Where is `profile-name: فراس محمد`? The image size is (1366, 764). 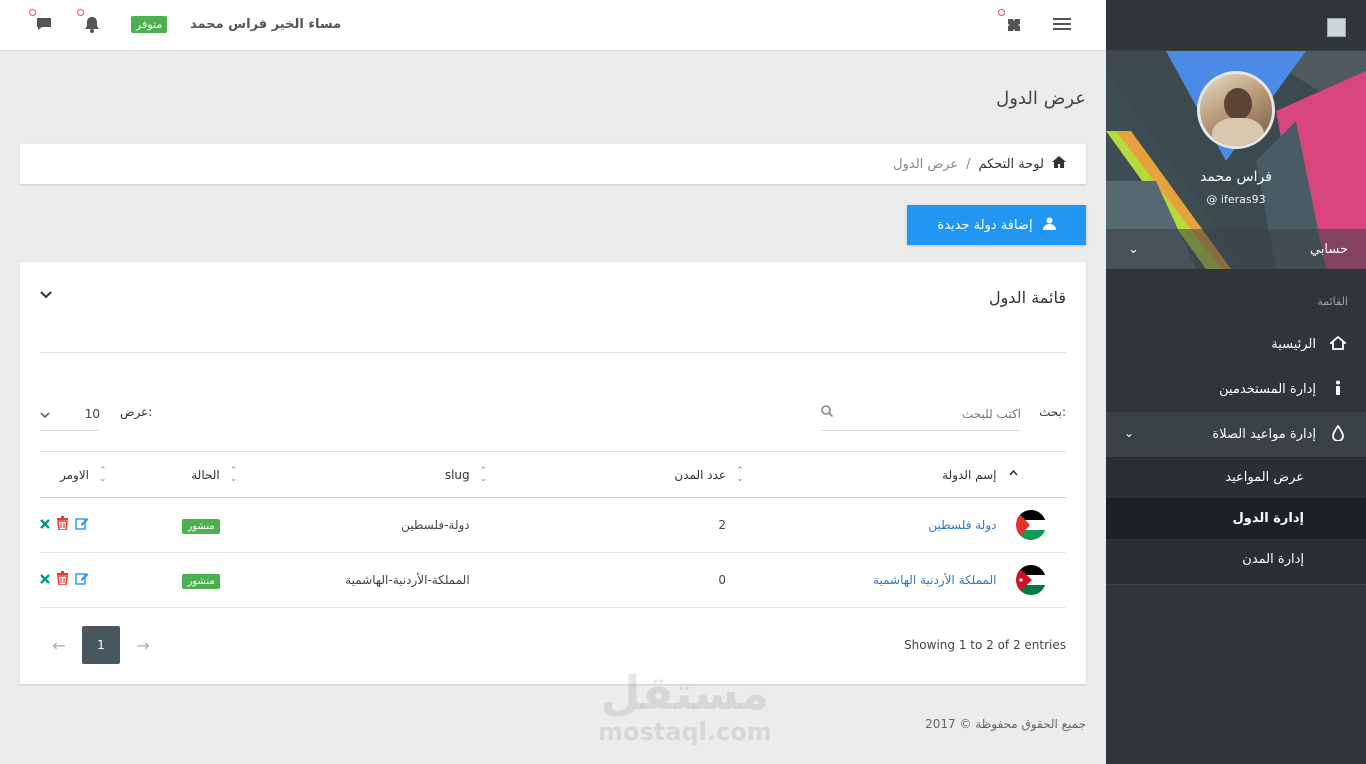 profile-name: فراس محمد is located at coordinates (1236, 177).